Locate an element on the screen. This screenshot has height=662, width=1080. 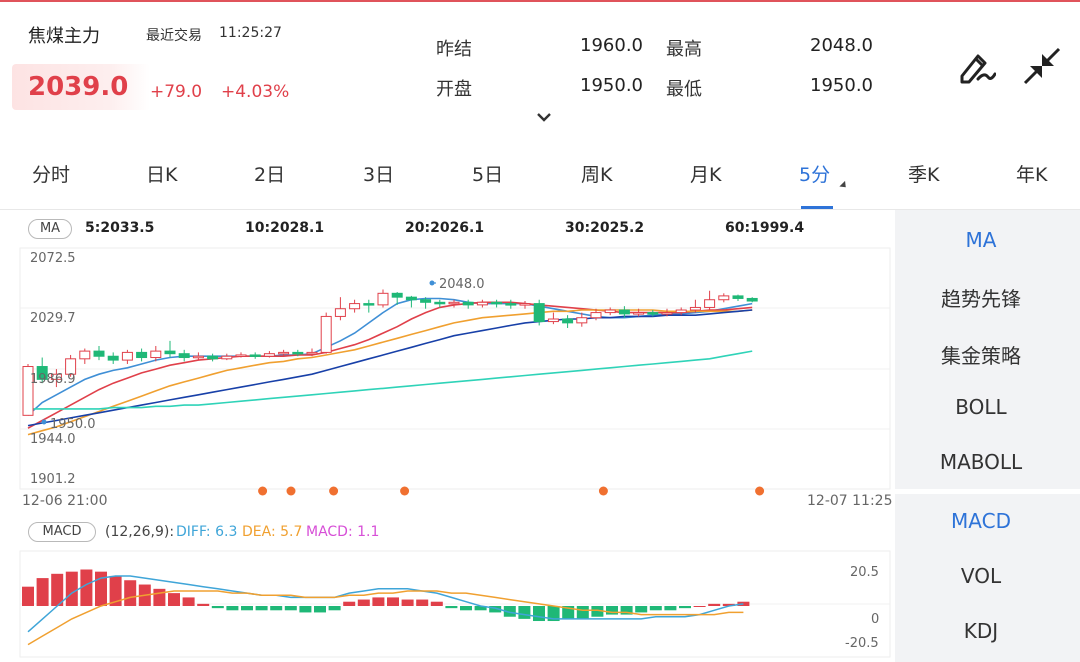
price-tick: 1986.9 is located at coordinates (53, 379).